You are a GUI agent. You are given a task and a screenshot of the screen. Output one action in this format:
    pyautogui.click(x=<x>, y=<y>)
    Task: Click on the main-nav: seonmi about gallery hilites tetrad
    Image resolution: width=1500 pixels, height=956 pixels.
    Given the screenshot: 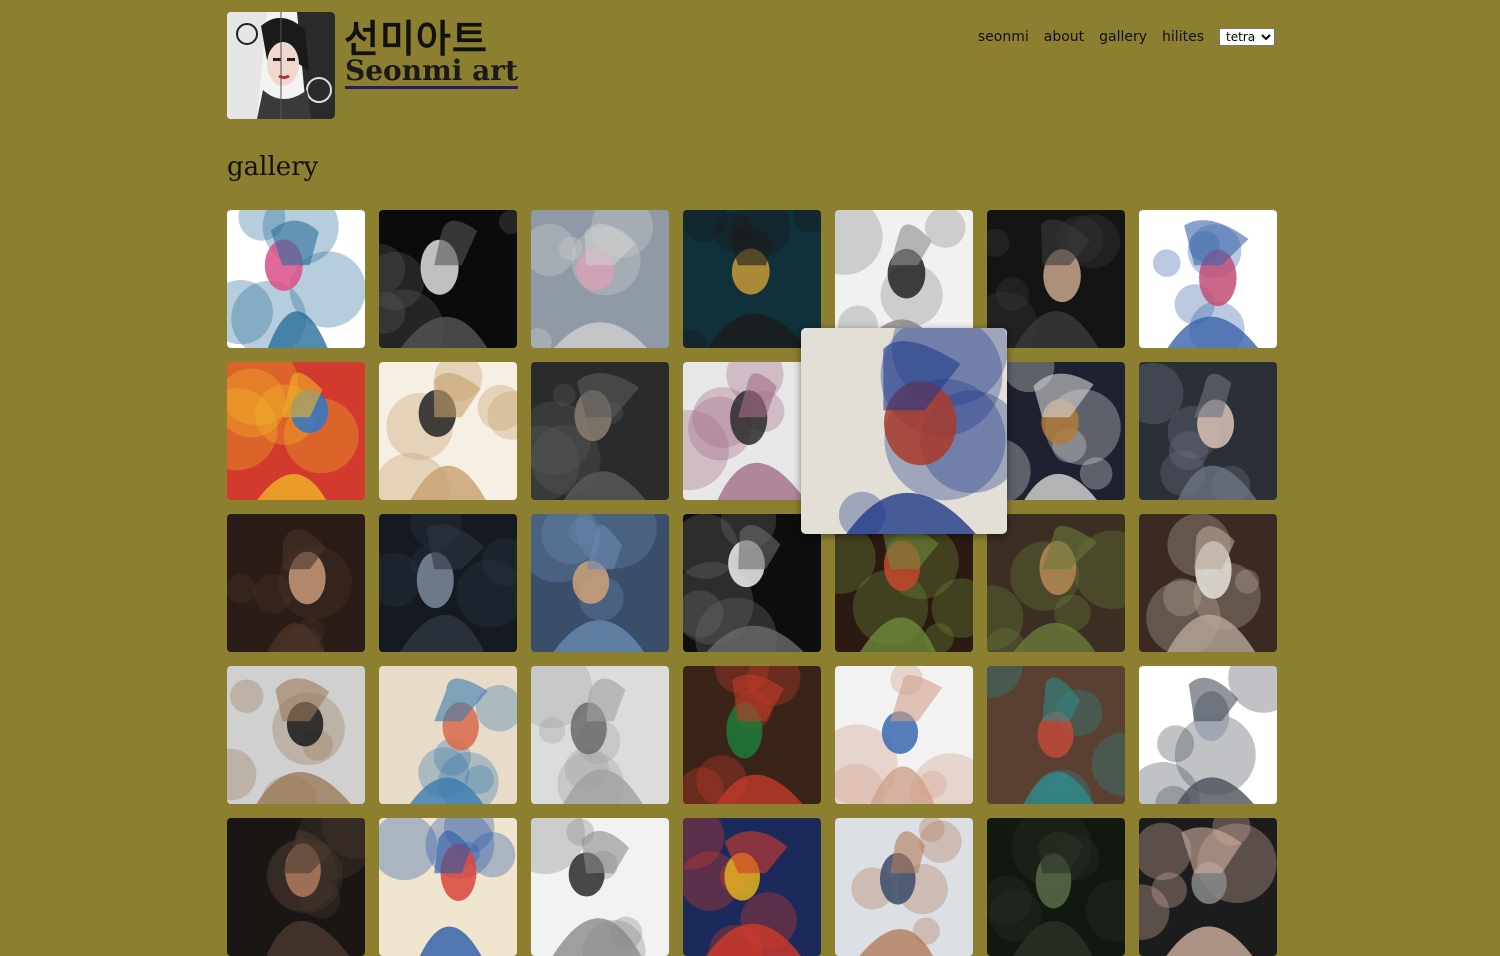 What is the action you would take?
    pyautogui.click(x=1126, y=37)
    